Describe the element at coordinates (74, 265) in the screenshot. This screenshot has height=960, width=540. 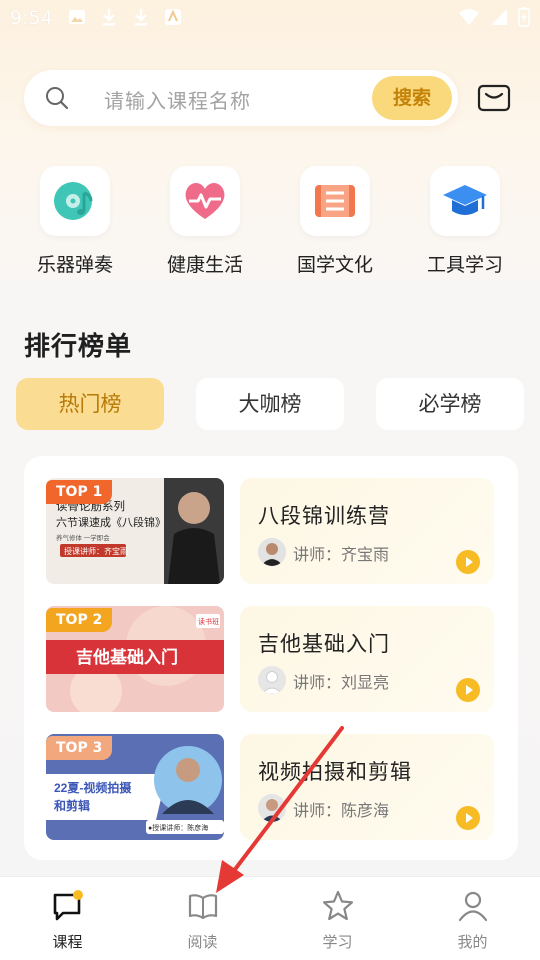
I see `category-label: 乐器弹奏` at that location.